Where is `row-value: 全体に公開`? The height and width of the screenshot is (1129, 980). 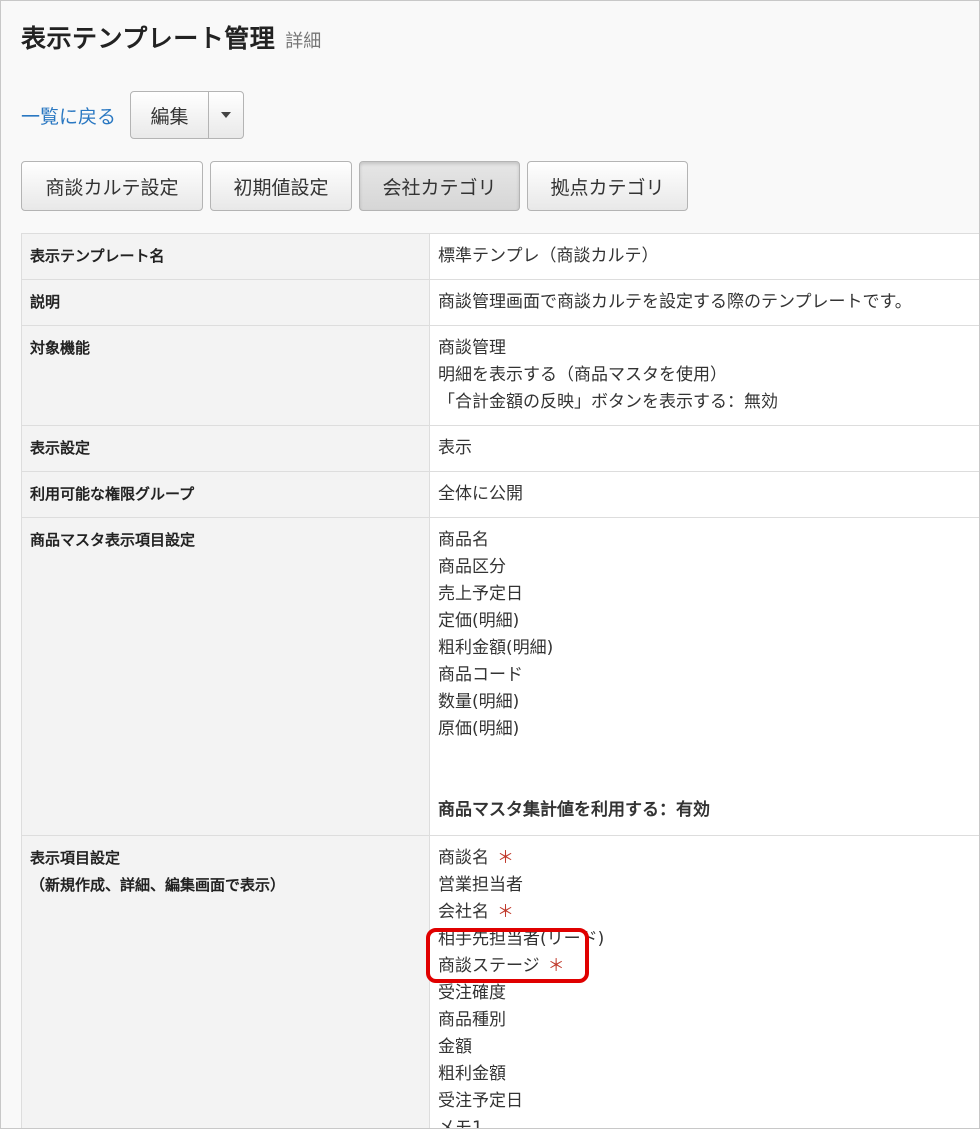 row-value: 全体に公開 is located at coordinates (704, 494).